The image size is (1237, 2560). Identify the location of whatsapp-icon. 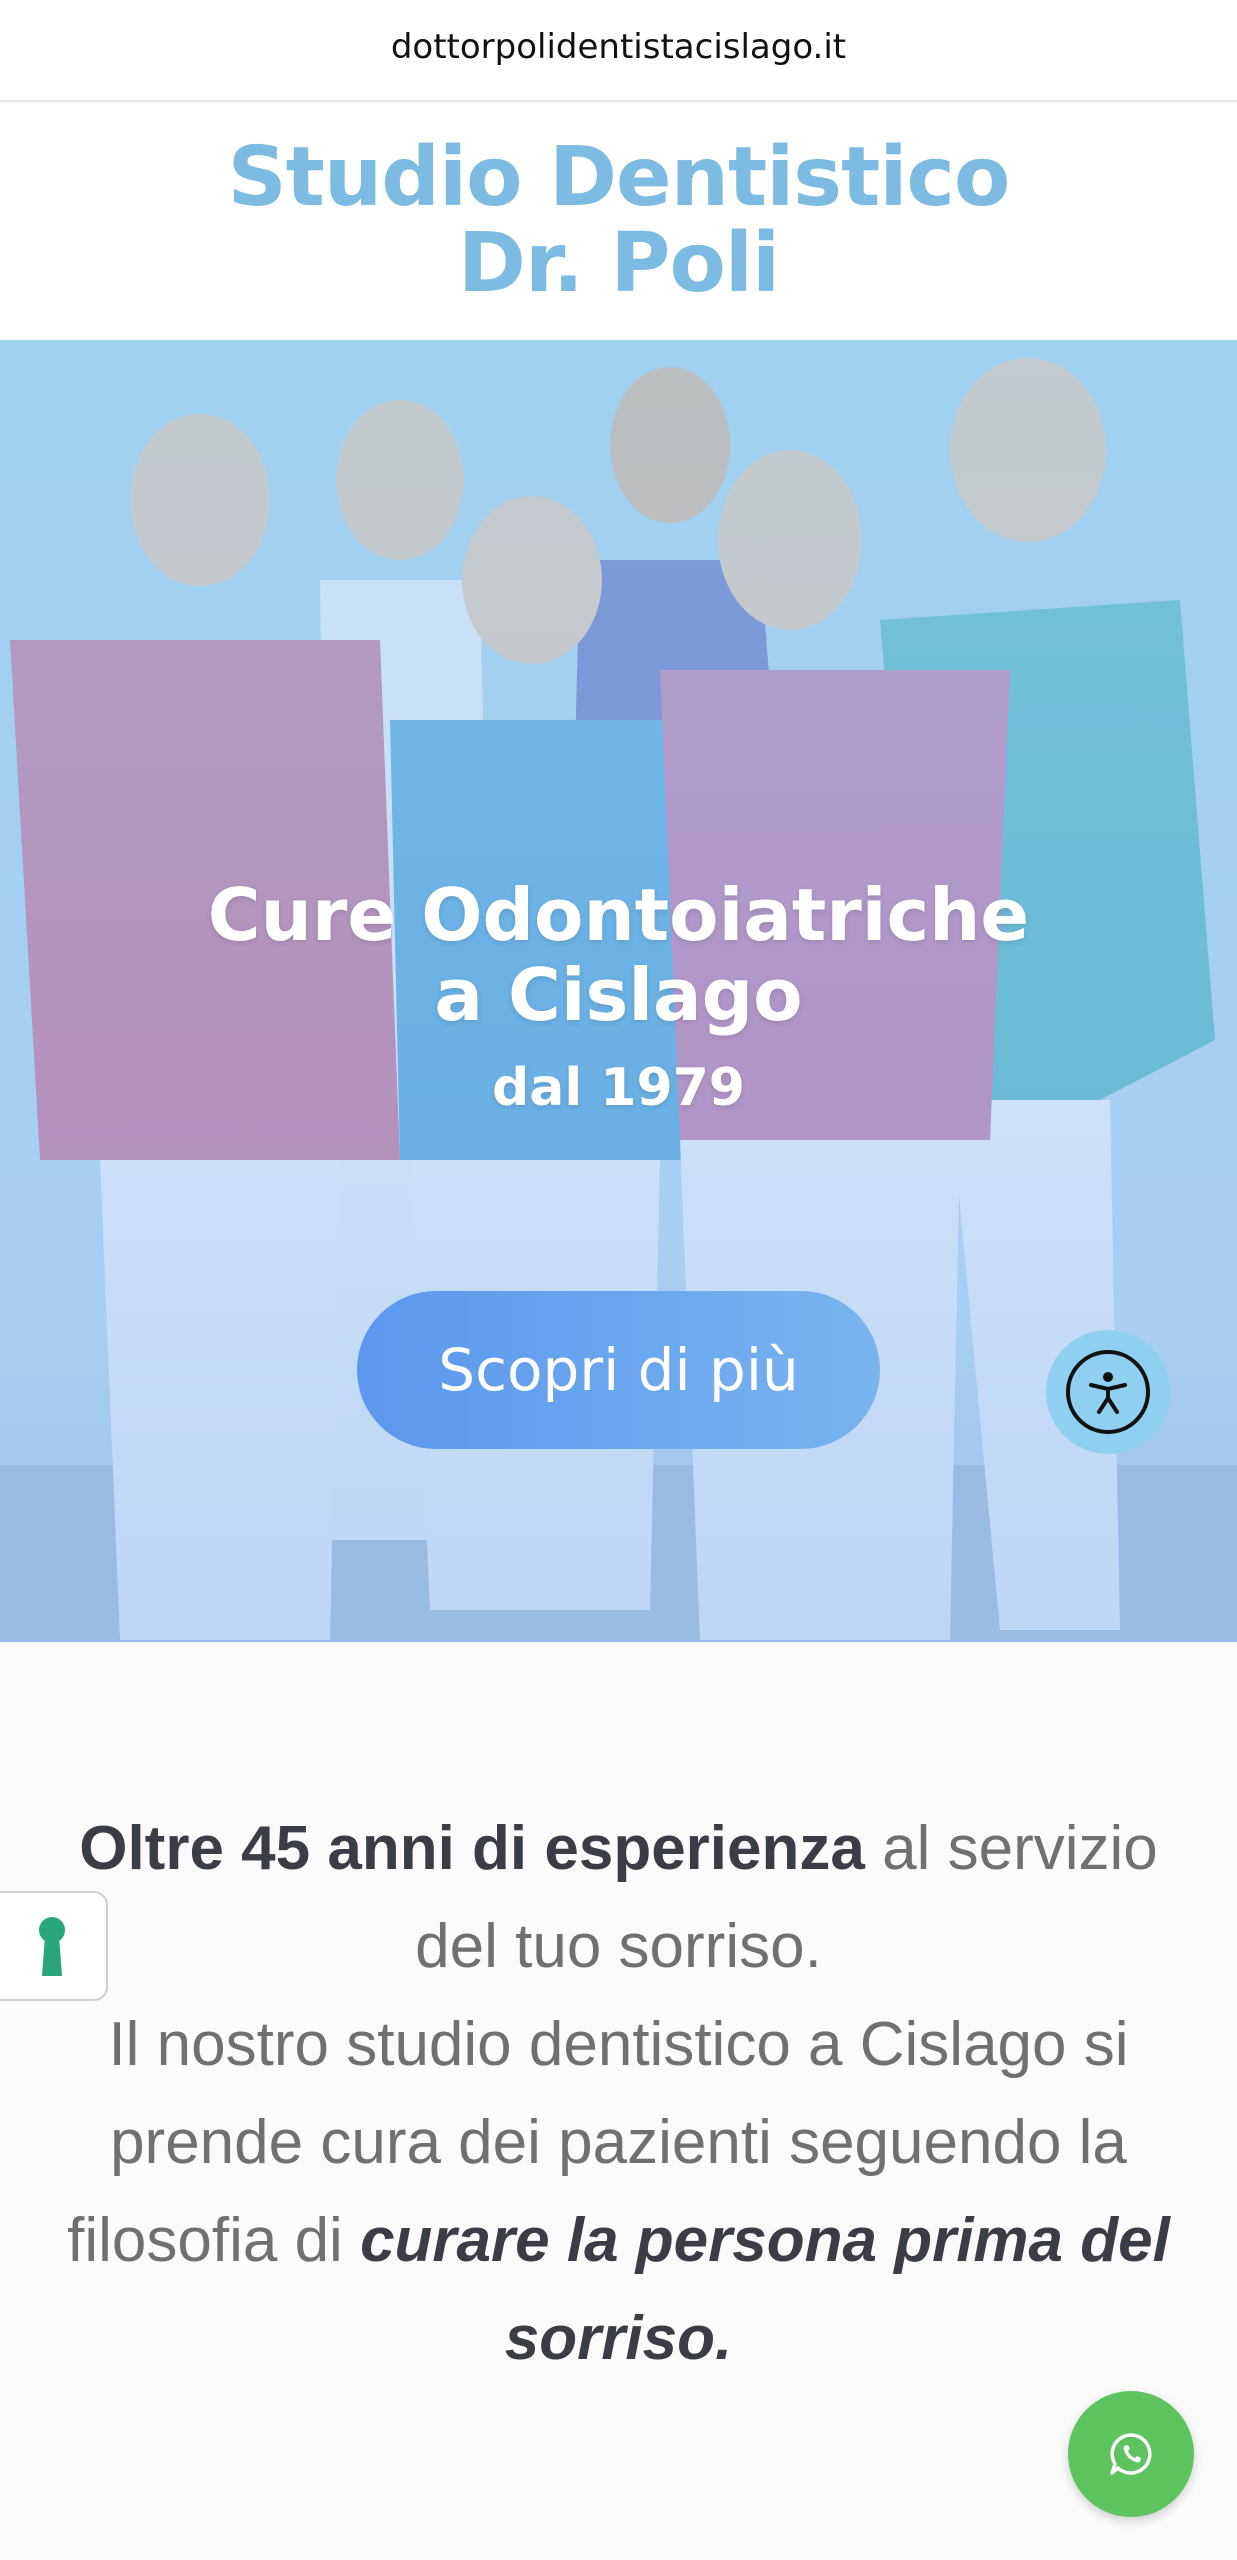
(1131, 2454).